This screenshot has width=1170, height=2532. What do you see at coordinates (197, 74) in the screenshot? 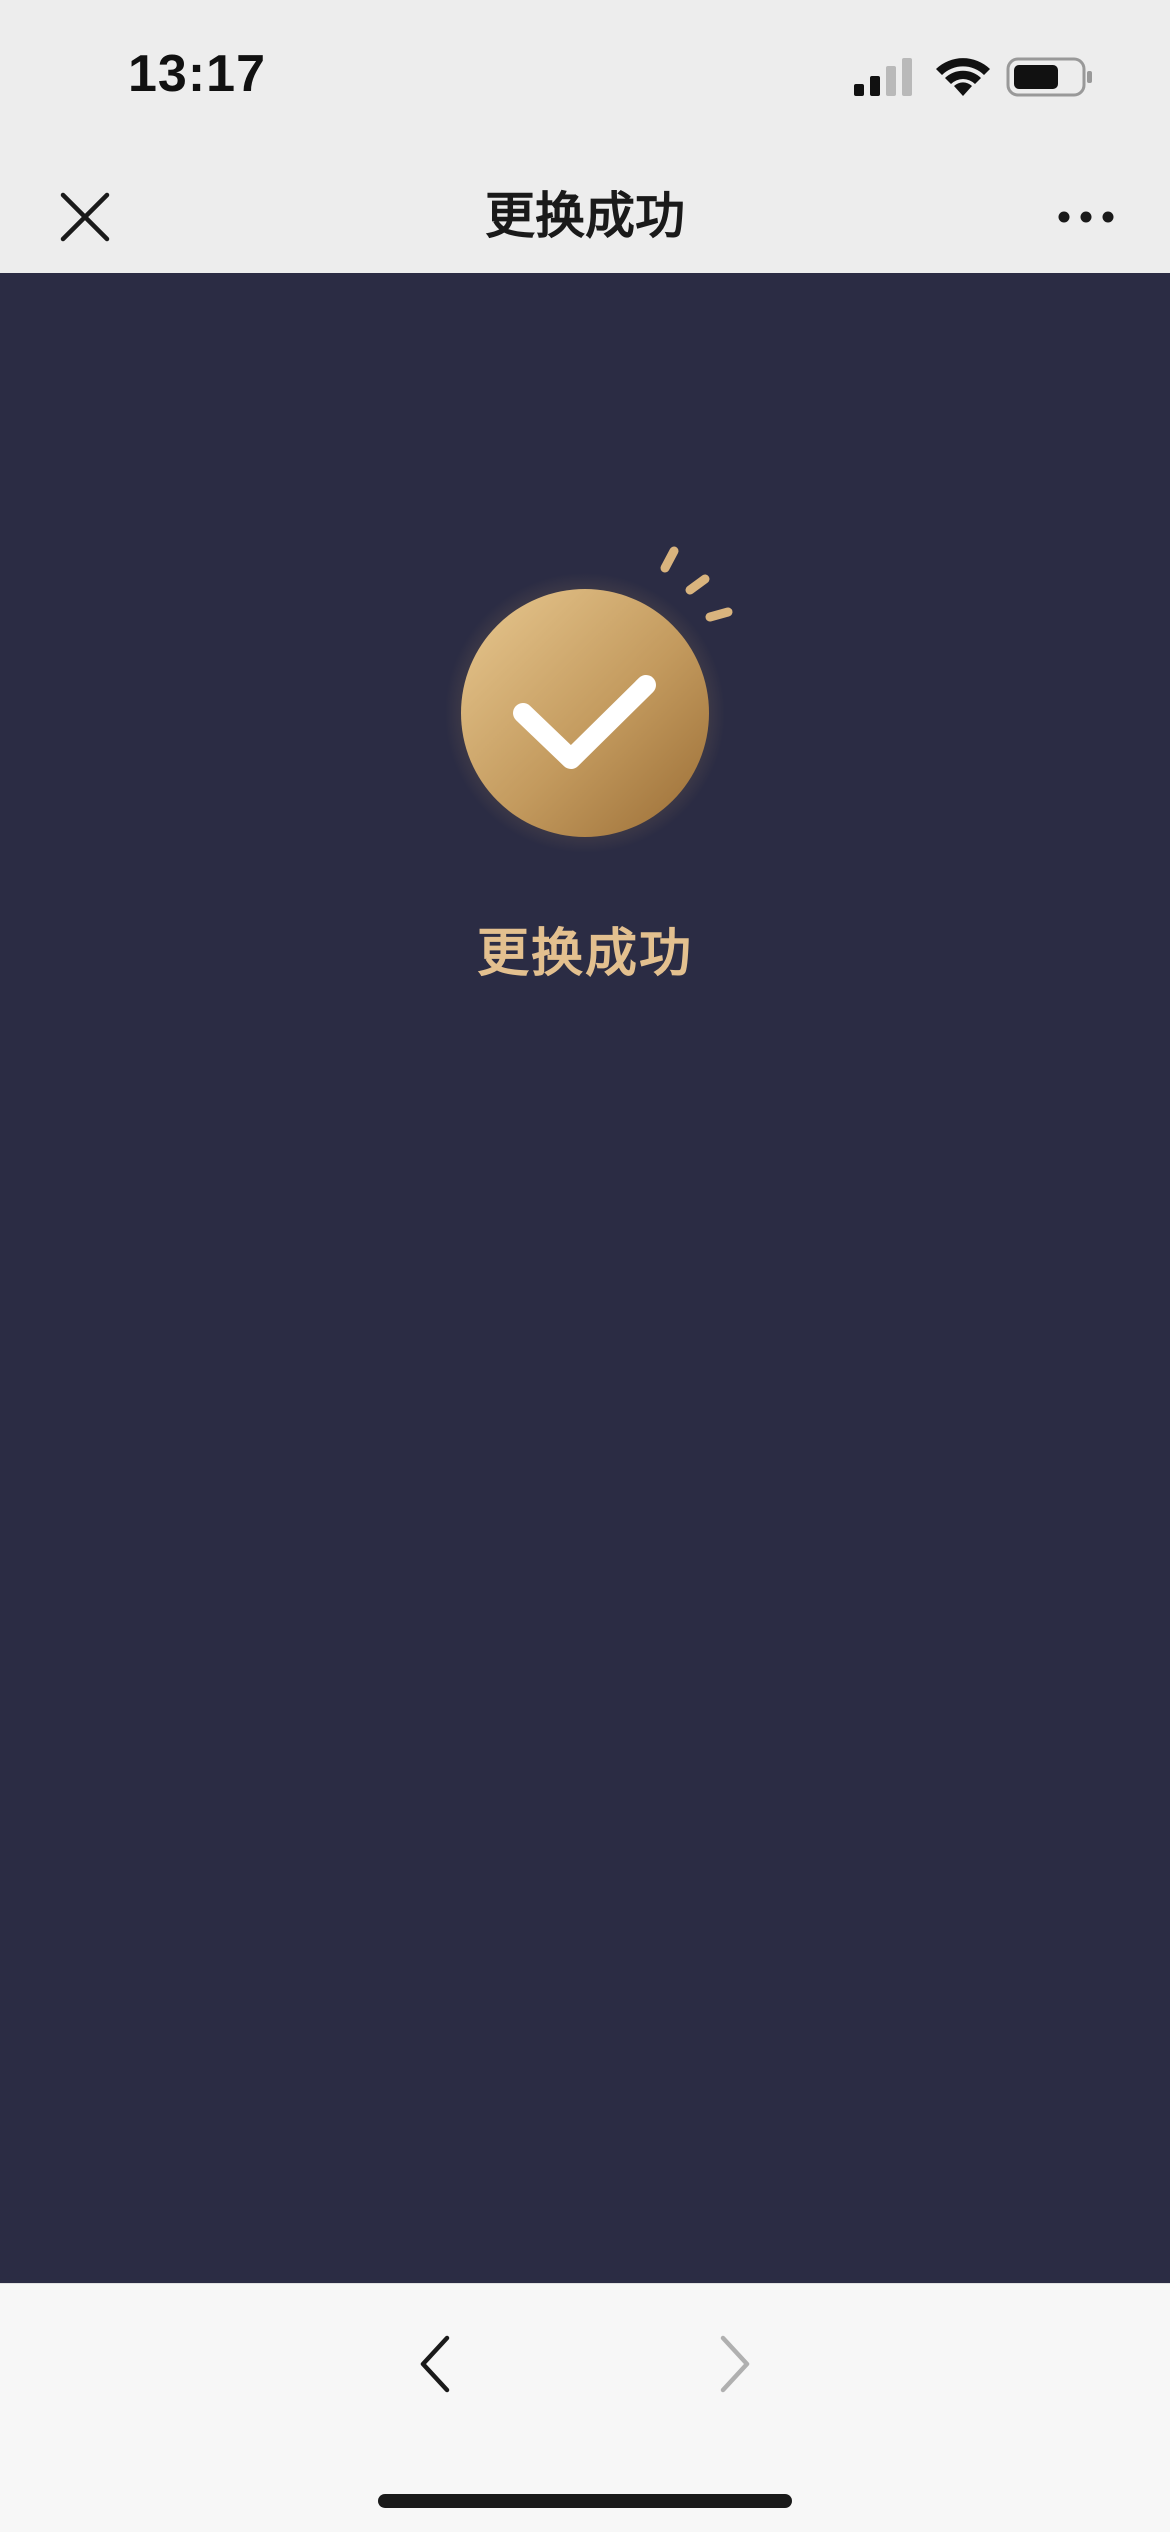
I see `status-time: 13:17` at bounding box center [197, 74].